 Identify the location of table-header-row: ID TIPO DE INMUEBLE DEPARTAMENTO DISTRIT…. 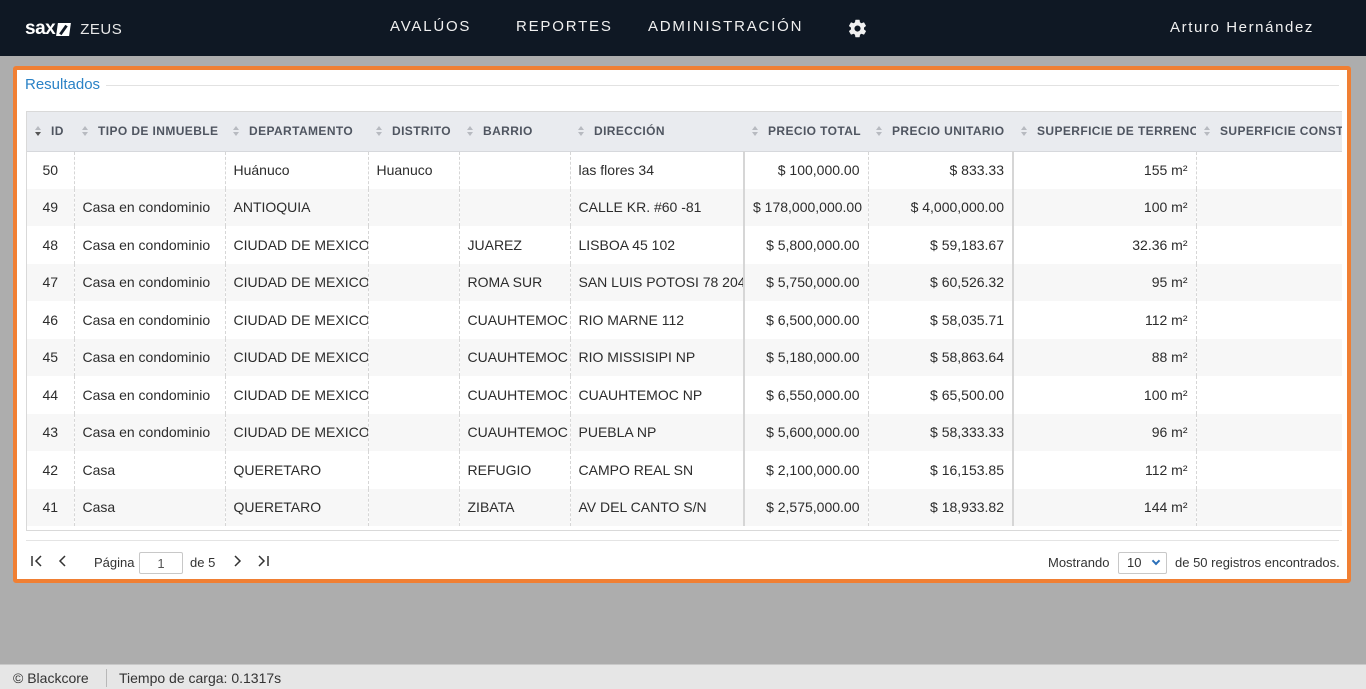
(684, 132).